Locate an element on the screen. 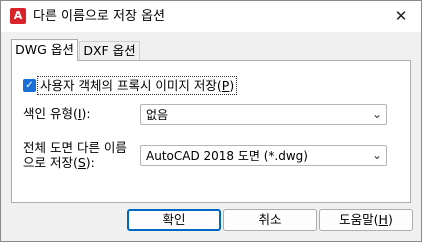 The width and height of the screenshot is (422, 242). help-button: 도움말(H) is located at coordinates (366, 220).